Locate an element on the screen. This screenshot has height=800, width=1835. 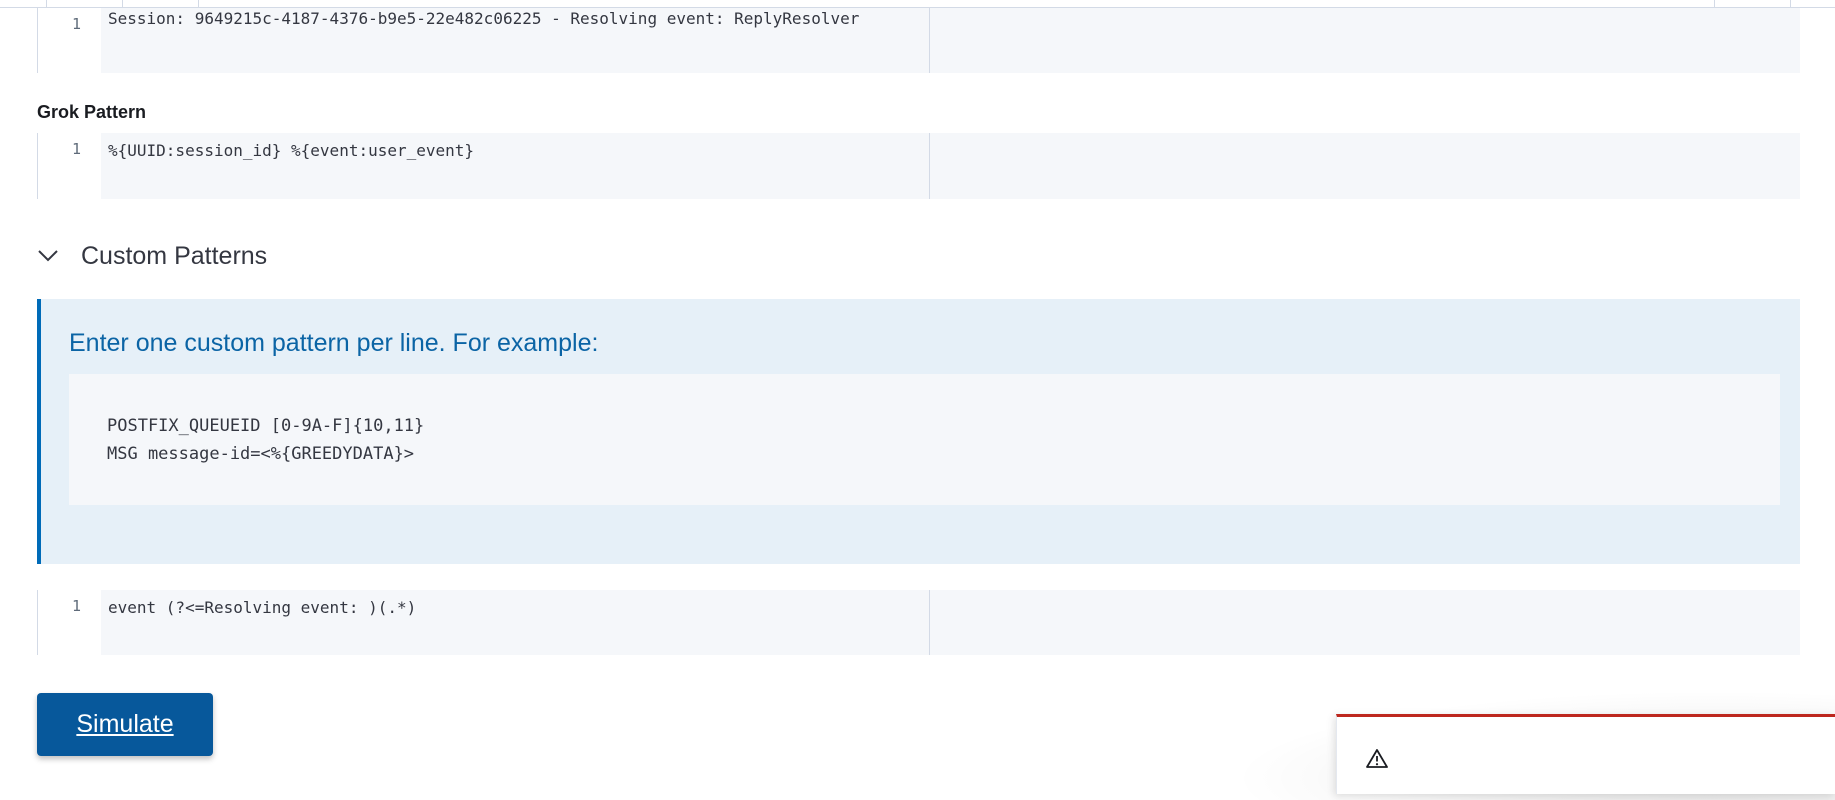
example-line: MSG message-id=<%{GREEDYDATA}> is located at coordinates (261, 454).